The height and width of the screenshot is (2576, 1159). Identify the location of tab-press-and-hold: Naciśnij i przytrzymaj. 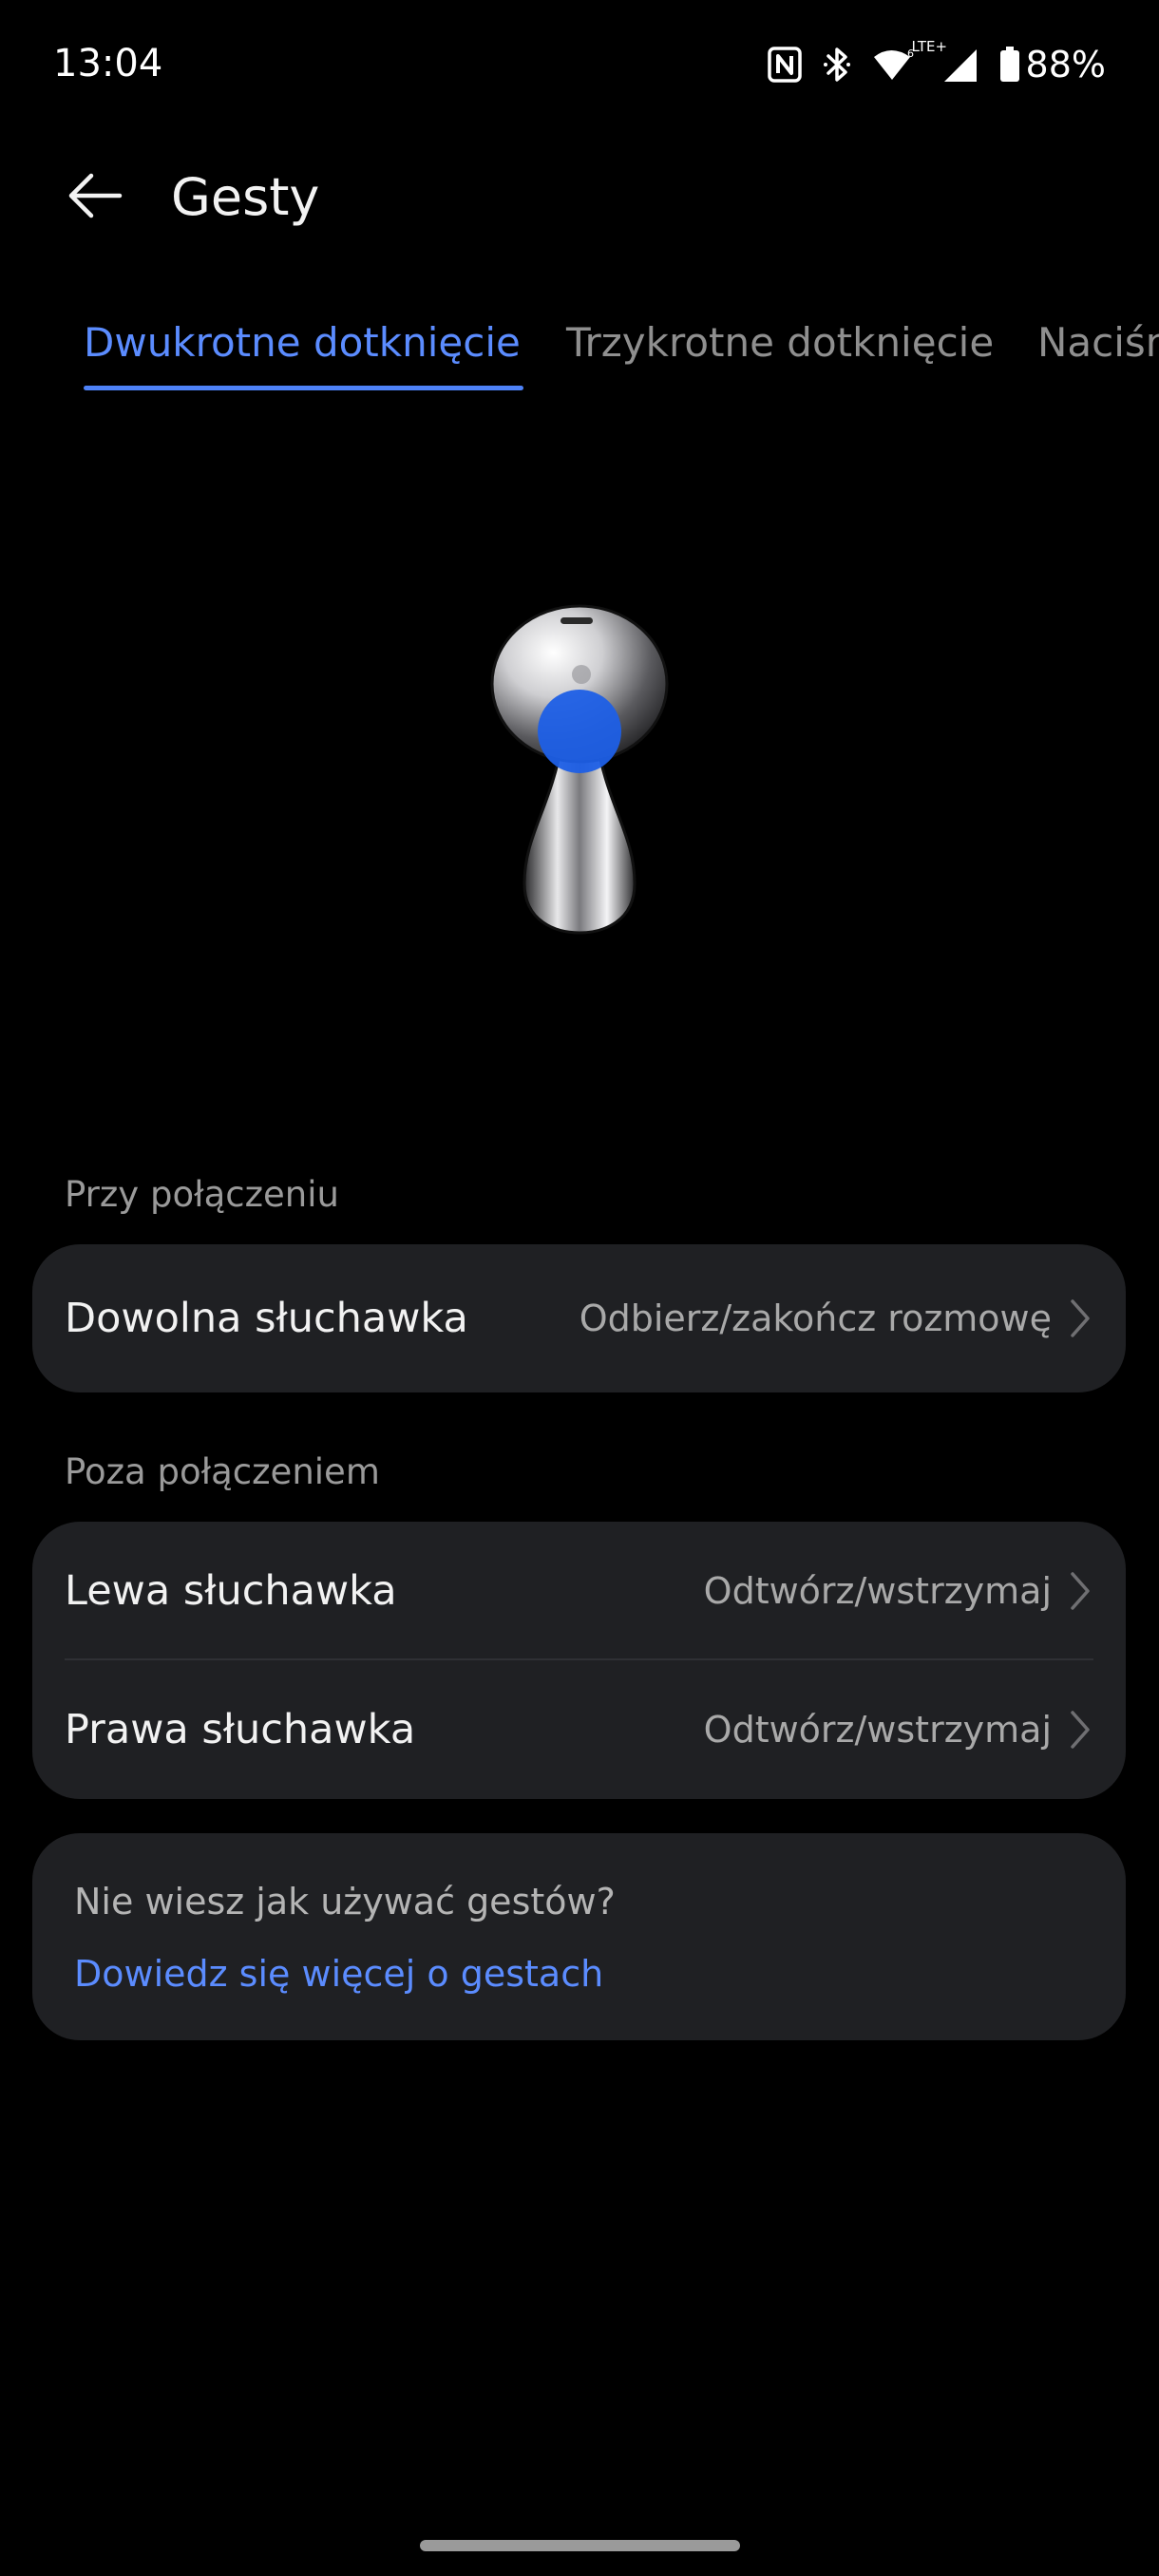
(1098, 342).